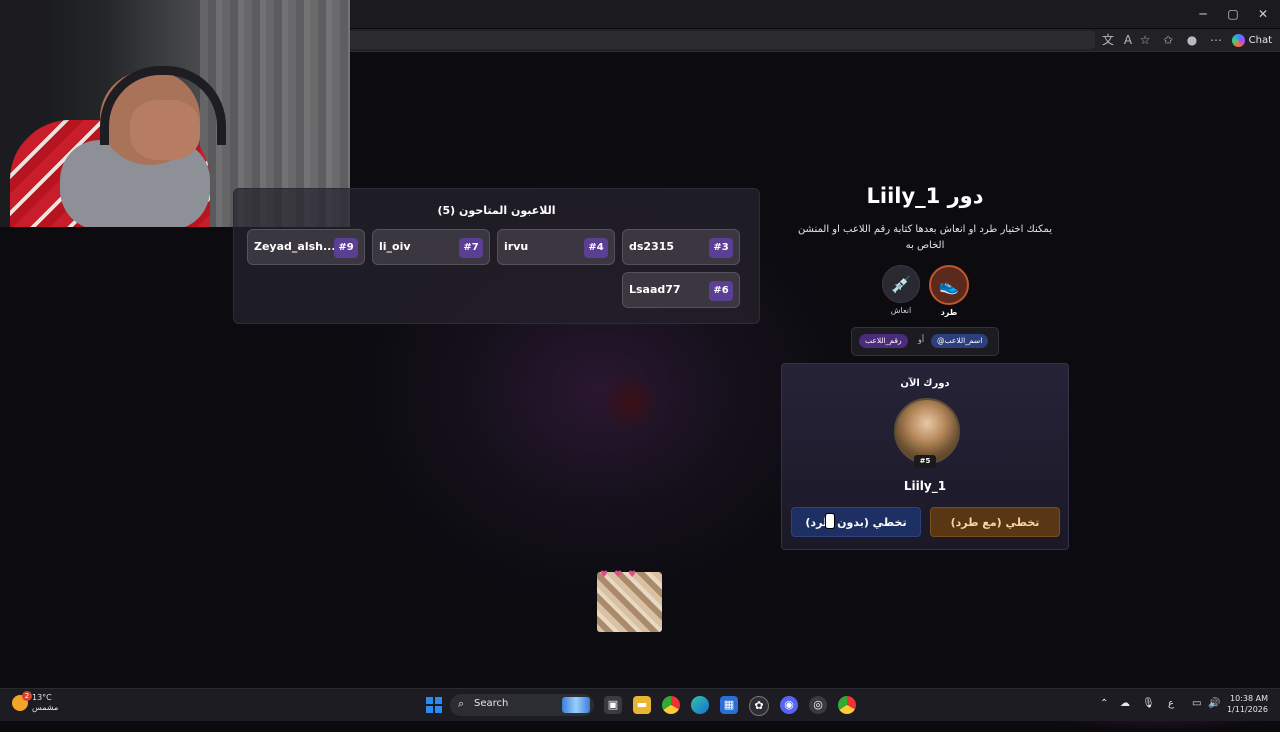  I want to click on weather-desc: مشمس, so click(45, 707).